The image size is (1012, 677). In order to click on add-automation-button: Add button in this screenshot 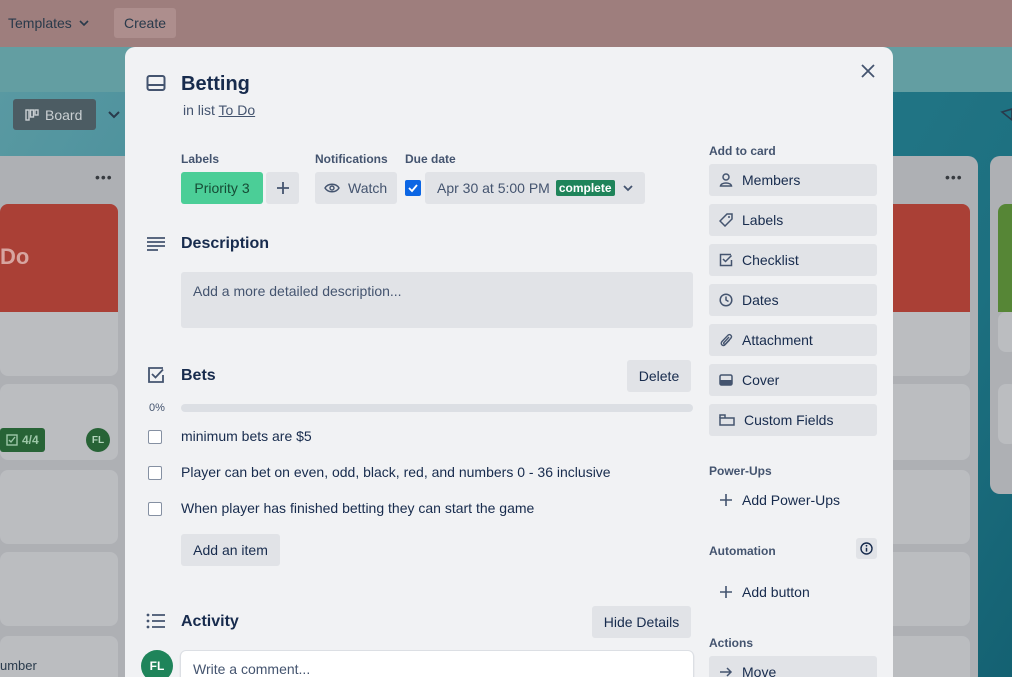, I will do `click(793, 592)`.